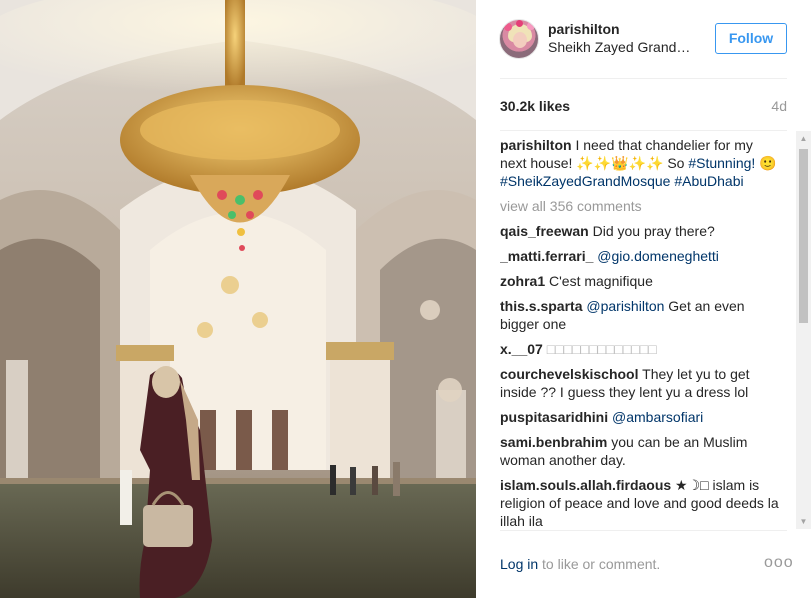 The width and height of the screenshot is (812, 598). Describe the element at coordinates (599, 349) in the screenshot. I see `comment-text: □□□□□□□□□□□□□` at that location.